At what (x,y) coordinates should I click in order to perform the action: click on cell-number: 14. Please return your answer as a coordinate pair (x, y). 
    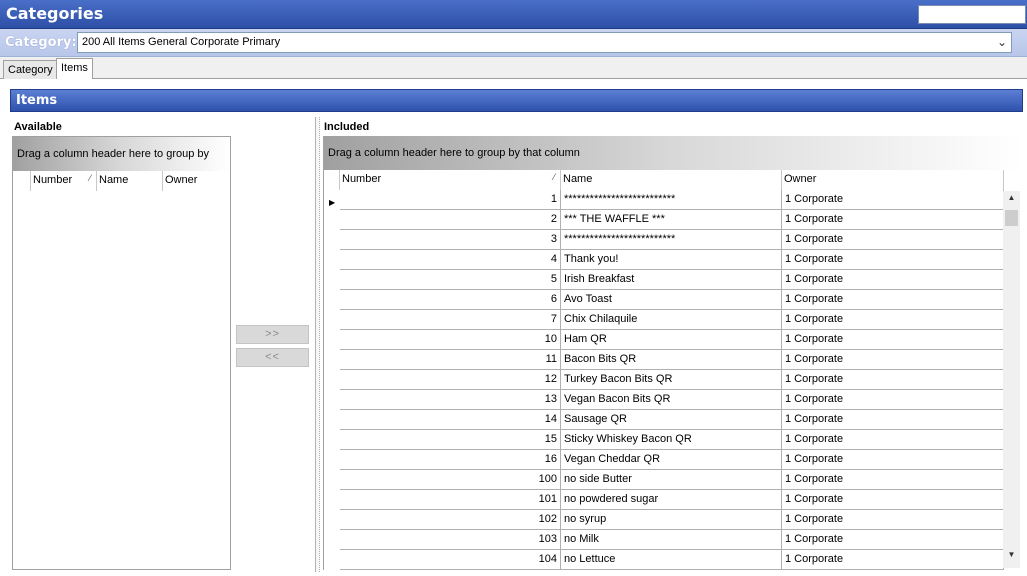
    Looking at the image, I should click on (450, 420).